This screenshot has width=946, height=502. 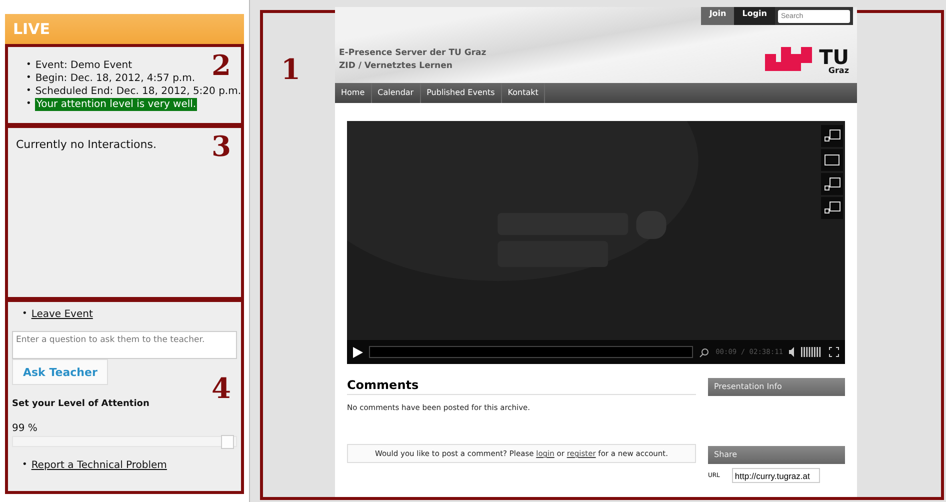 I want to click on swap-window-icon, so click(x=832, y=208).